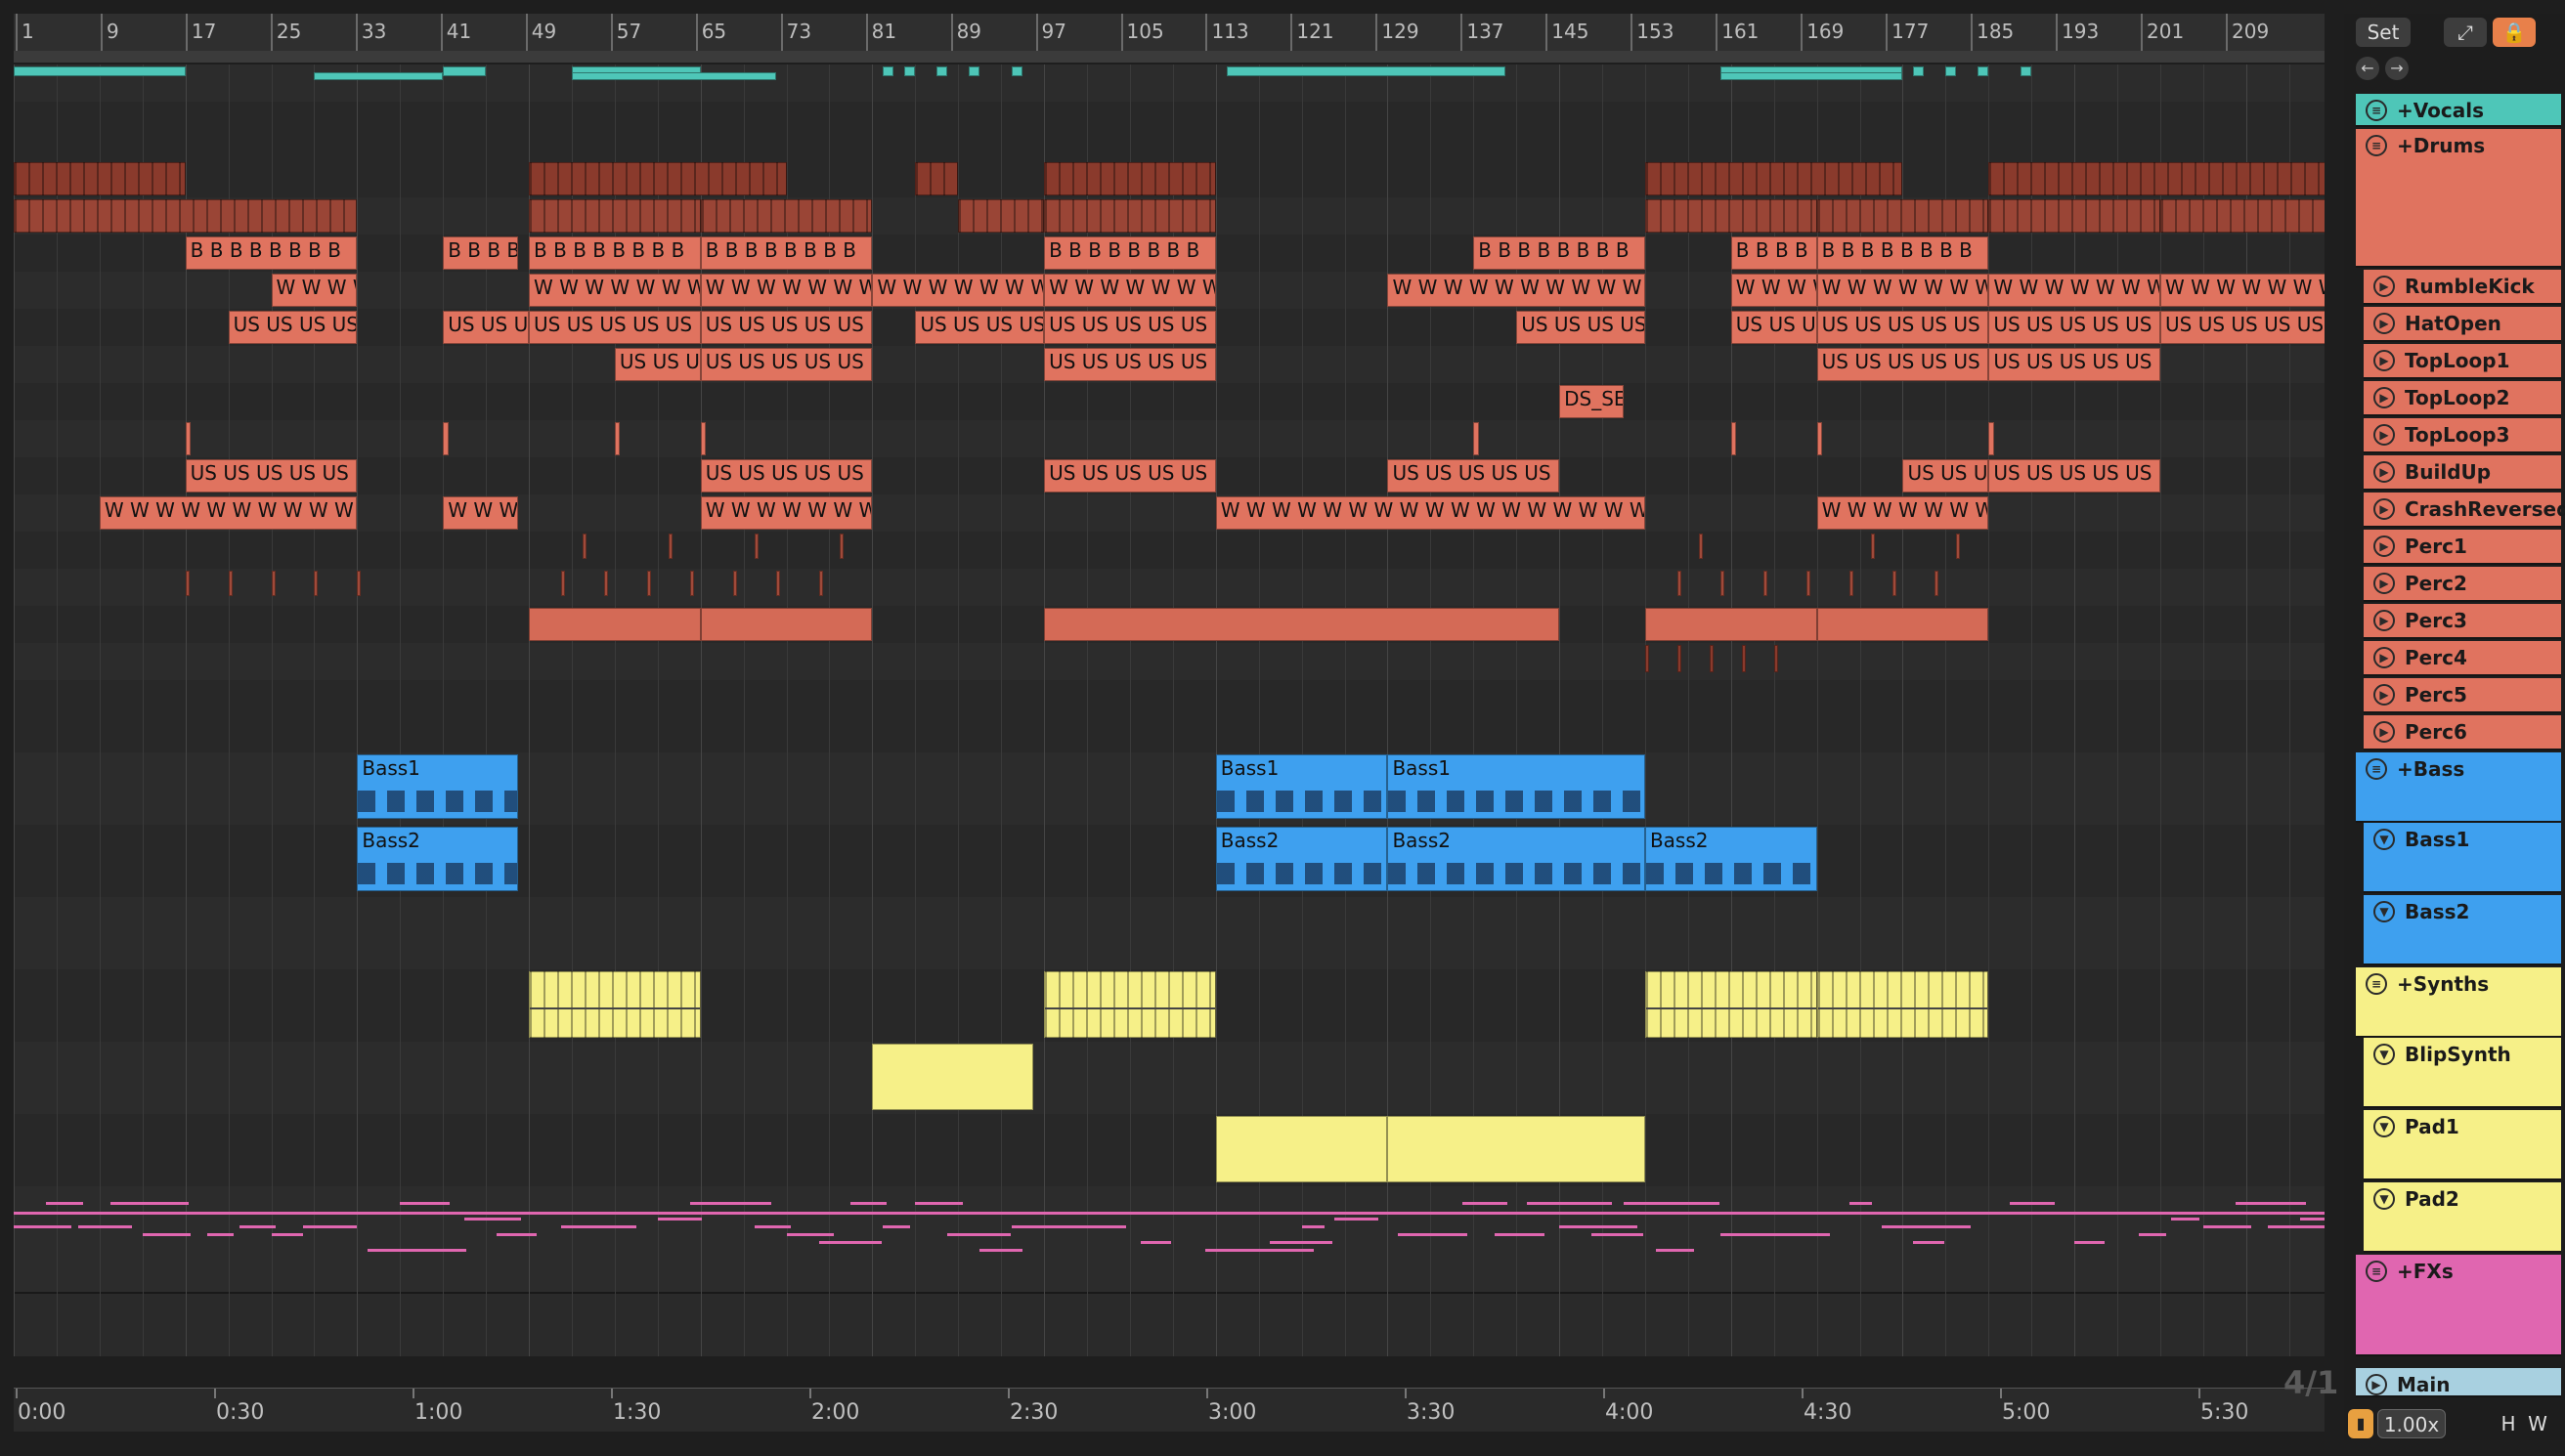 This screenshot has height=1456, width=2565. Describe the element at coordinates (2462, 1145) in the screenshot. I see `track-header: ▼ Pad1` at that location.